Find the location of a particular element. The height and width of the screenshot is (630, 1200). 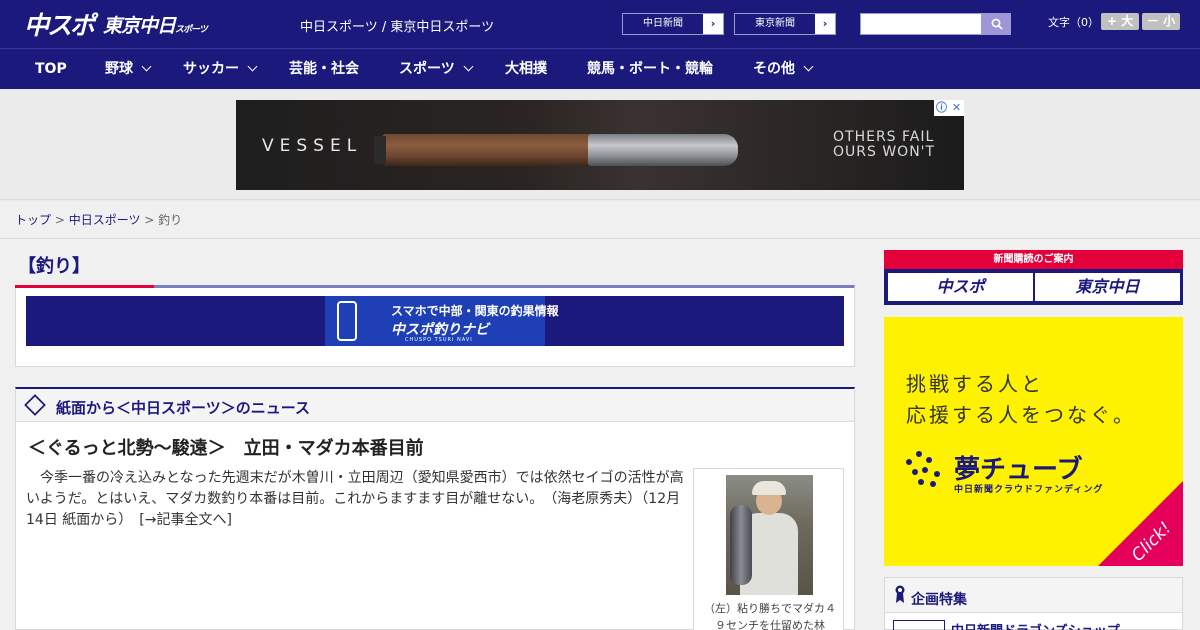

subscription-header: 新聞購読のご案内 is located at coordinates (1033, 259).